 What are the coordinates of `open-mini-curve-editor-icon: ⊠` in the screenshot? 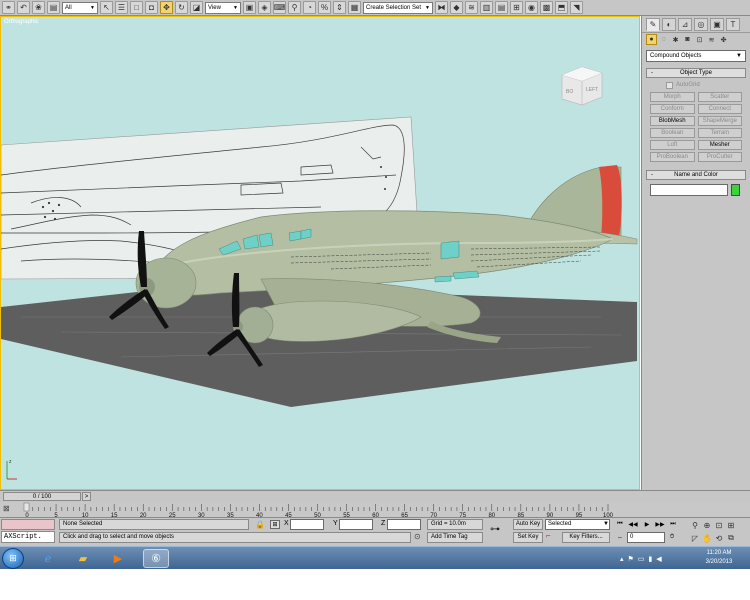 It's located at (6, 508).